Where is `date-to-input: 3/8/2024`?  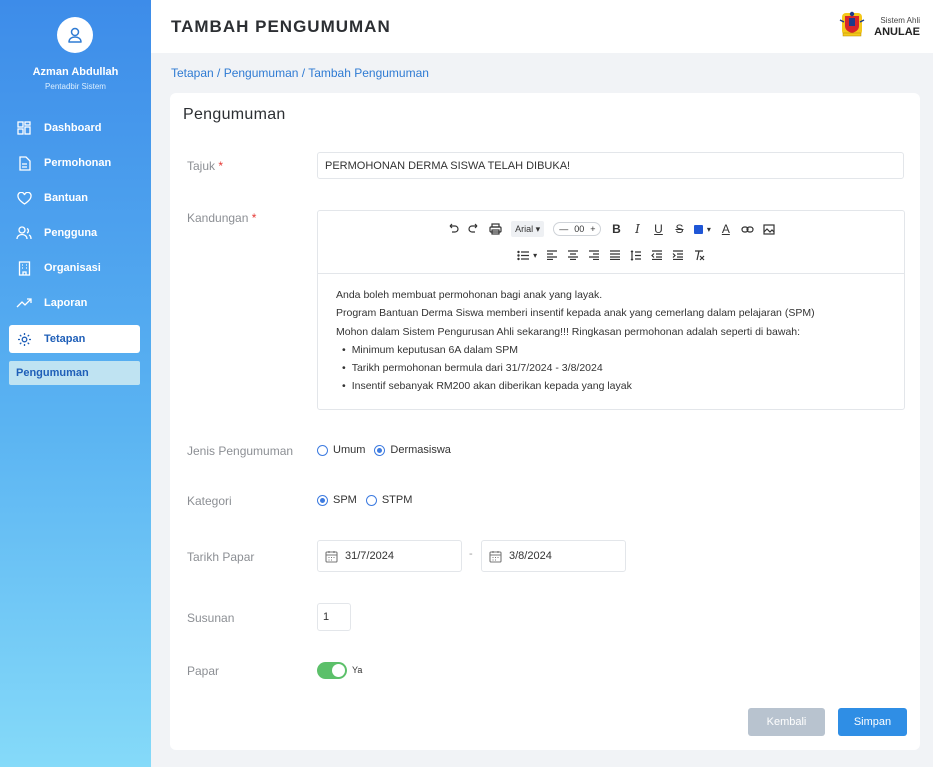
date-to-input: 3/8/2024 is located at coordinates (553, 556).